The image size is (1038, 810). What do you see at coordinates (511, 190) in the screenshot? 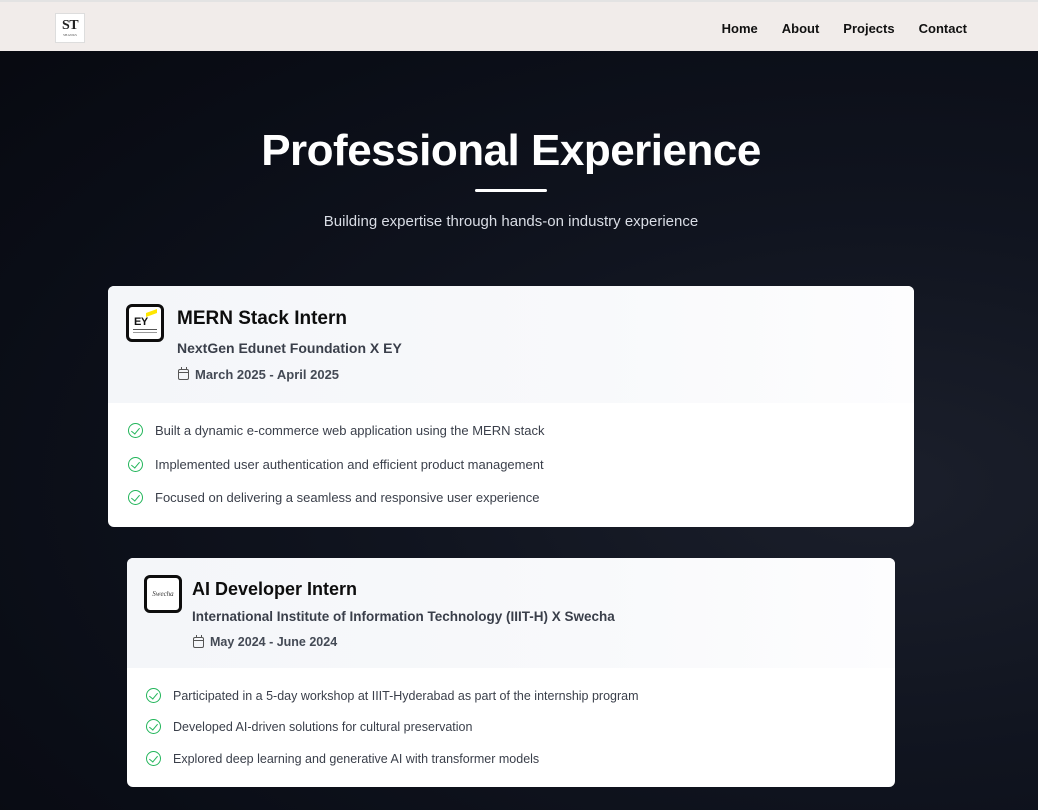
I see `title-underline` at bounding box center [511, 190].